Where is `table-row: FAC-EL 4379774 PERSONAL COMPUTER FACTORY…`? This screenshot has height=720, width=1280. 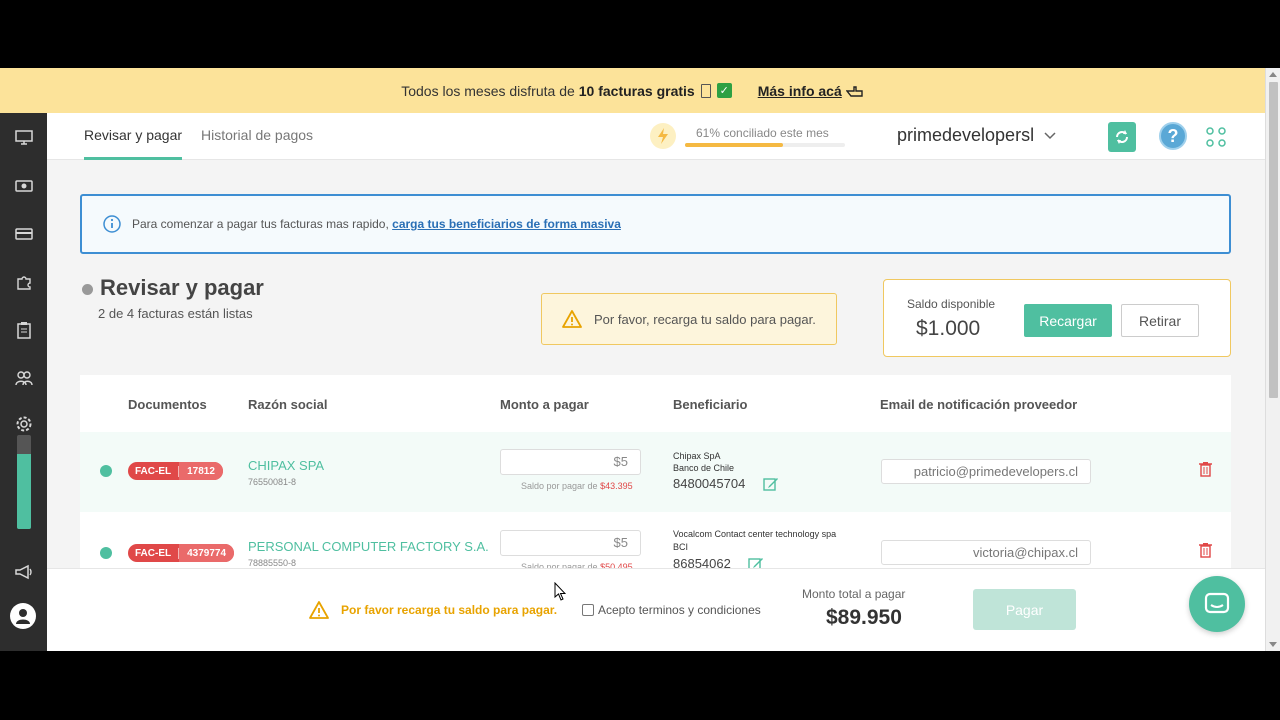
table-row: FAC-EL 4379774 PERSONAL COMPUTER FACTORY… is located at coordinates (655, 544).